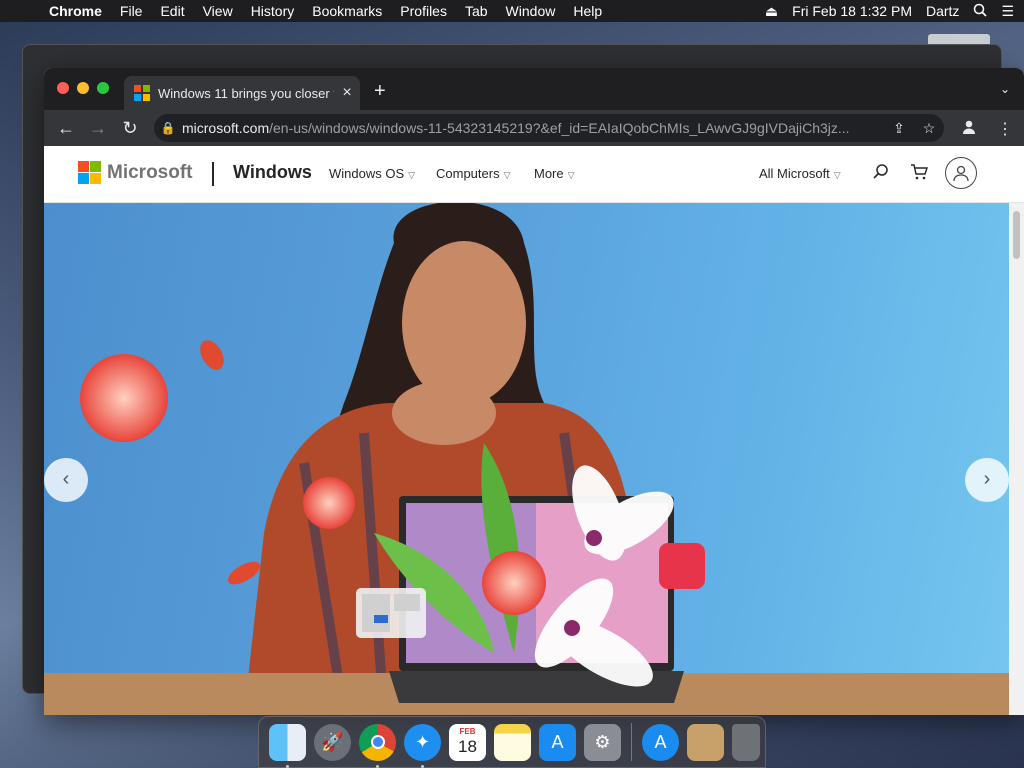  Describe the element at coordinates (929, 128) in the screenshot. I see `bookmark-star-icon: ☆` at that location.